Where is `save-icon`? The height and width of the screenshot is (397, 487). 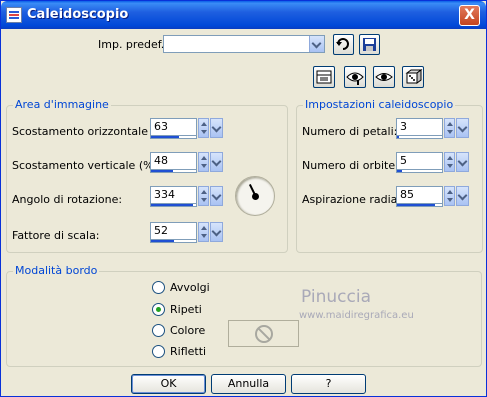 save-icon is located at coordinates (369, 44).